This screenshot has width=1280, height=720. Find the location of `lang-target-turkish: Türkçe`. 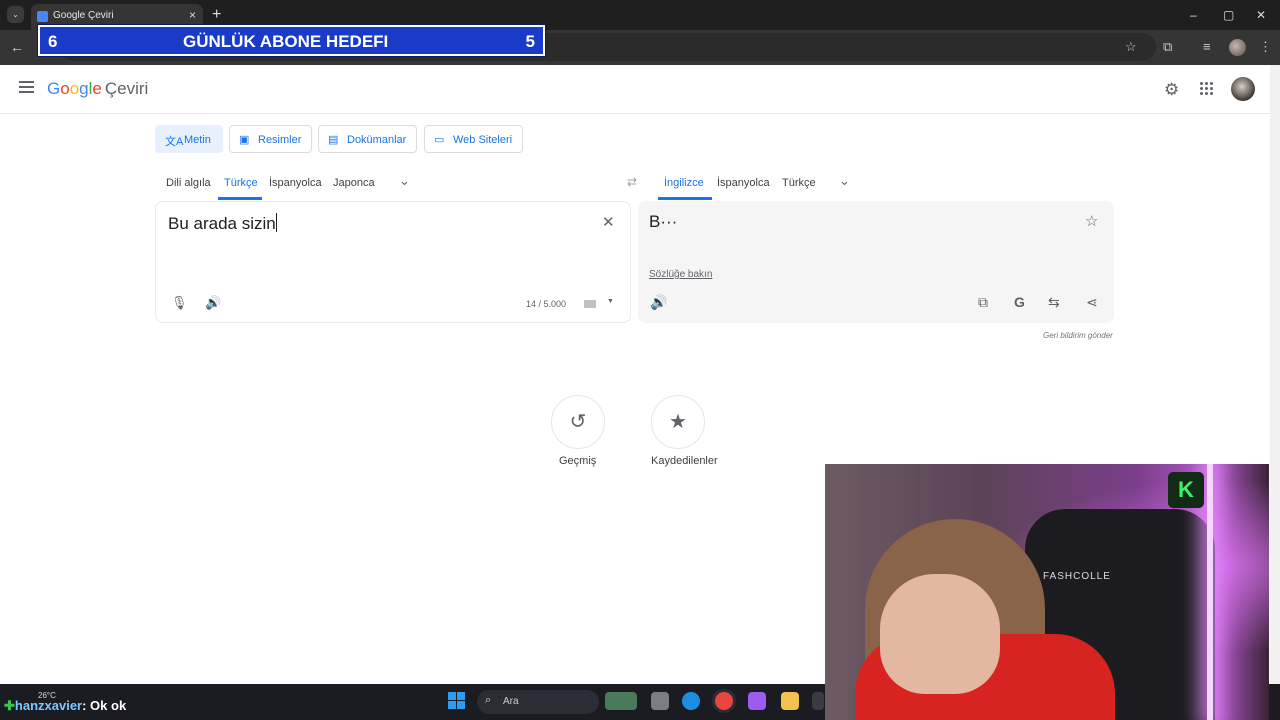

lang-target-turkish: Türkçe is located at coordinates (799, 183).